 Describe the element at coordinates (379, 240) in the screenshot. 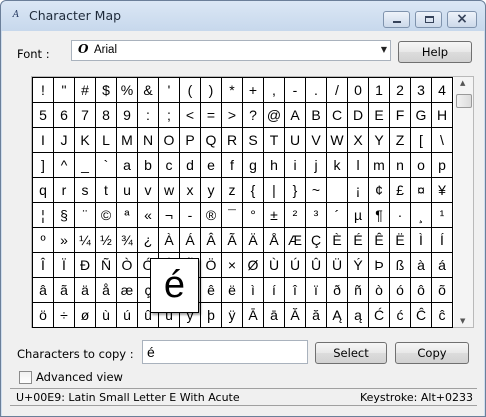

I see `character-cell: Ê` at that location.